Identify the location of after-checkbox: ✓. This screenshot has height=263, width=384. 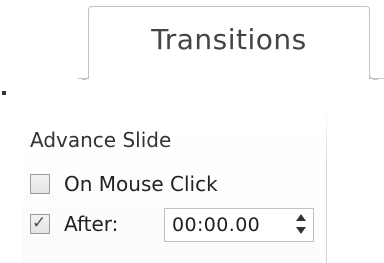
(40, 223).